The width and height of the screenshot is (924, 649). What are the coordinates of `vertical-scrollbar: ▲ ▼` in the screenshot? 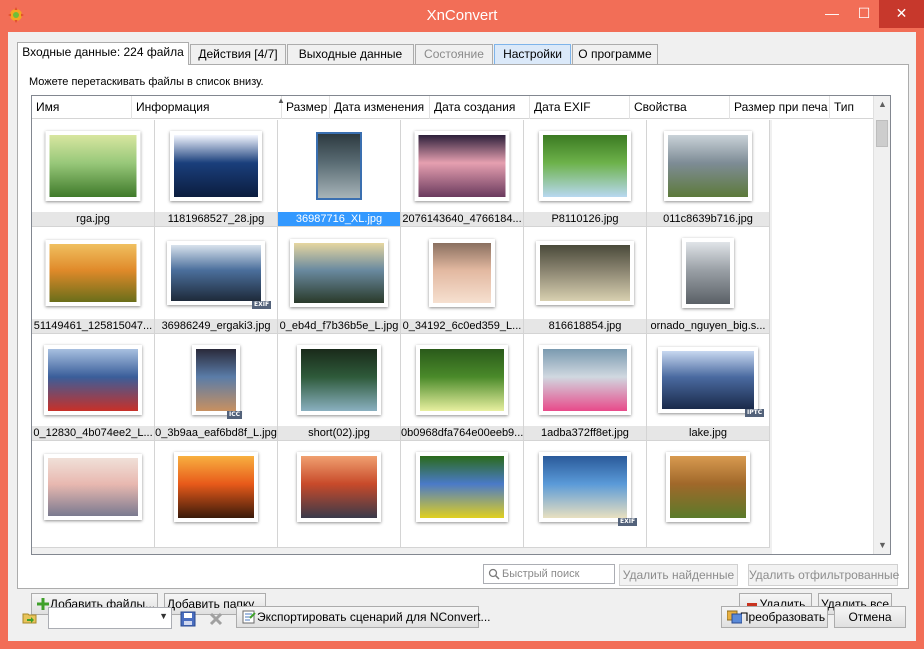 It's located at (881, 325).